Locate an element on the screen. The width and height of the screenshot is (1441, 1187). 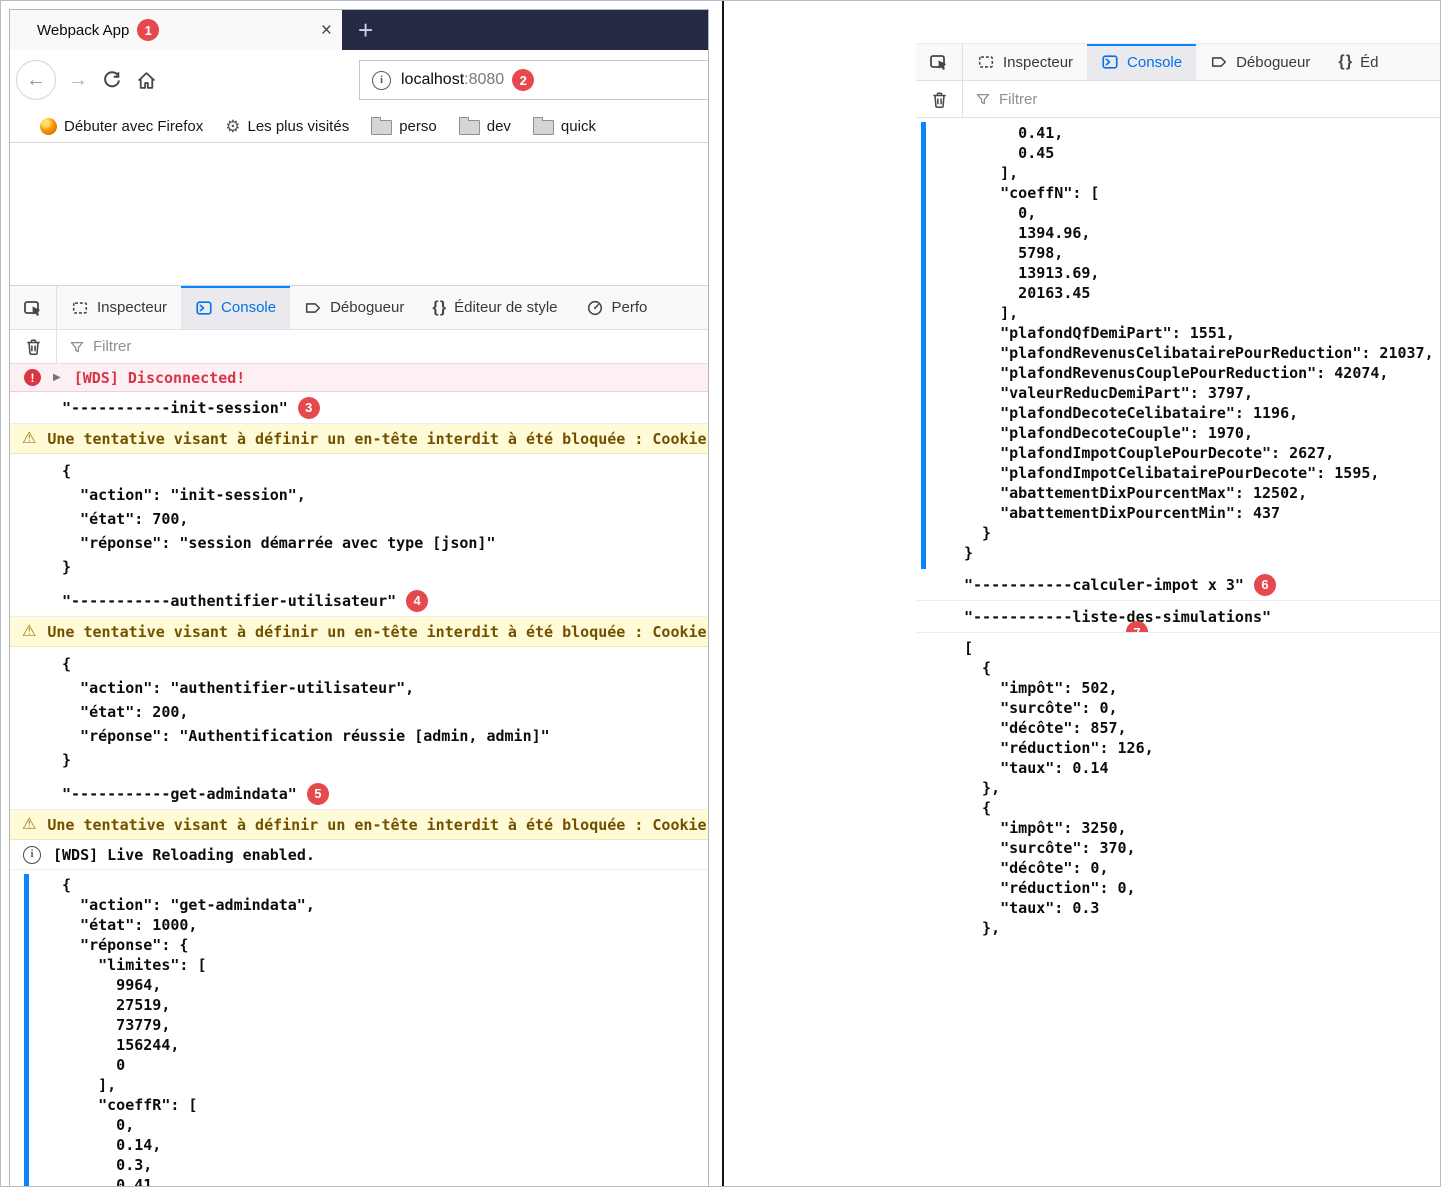
console-row-log: "-----------get-admindata" 5 is located at coordinates (359, 794).